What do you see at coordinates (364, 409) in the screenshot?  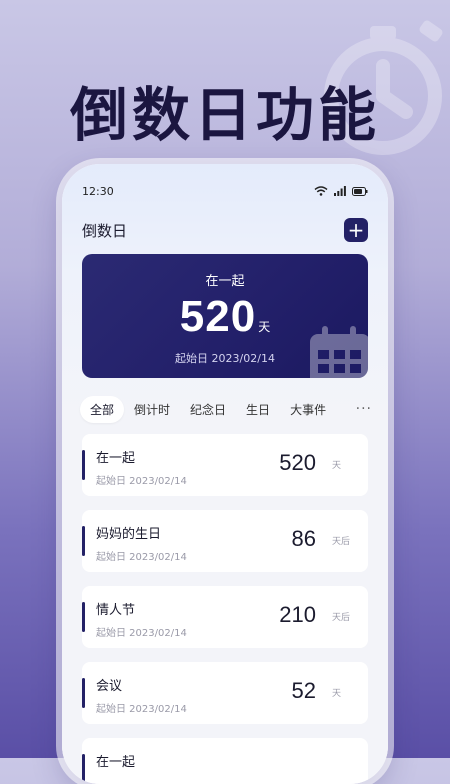 I see `more-icon: ···` at bounding box center [364, 409].